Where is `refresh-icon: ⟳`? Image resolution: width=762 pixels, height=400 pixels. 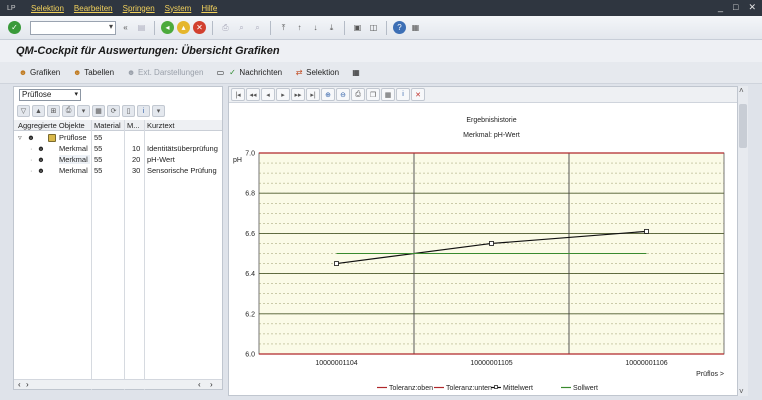 refresh-icon: ⟳ is located at coordinates (113, 111).